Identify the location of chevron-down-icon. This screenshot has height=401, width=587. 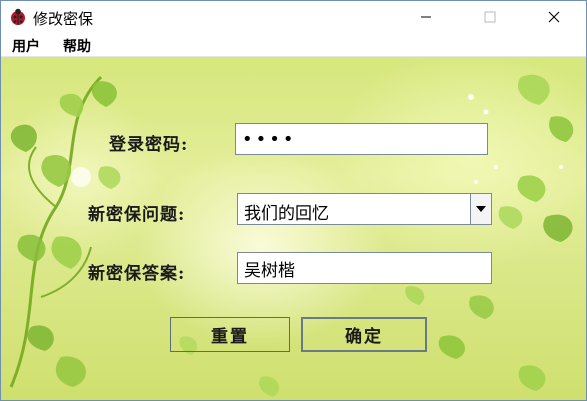
(481, 209).